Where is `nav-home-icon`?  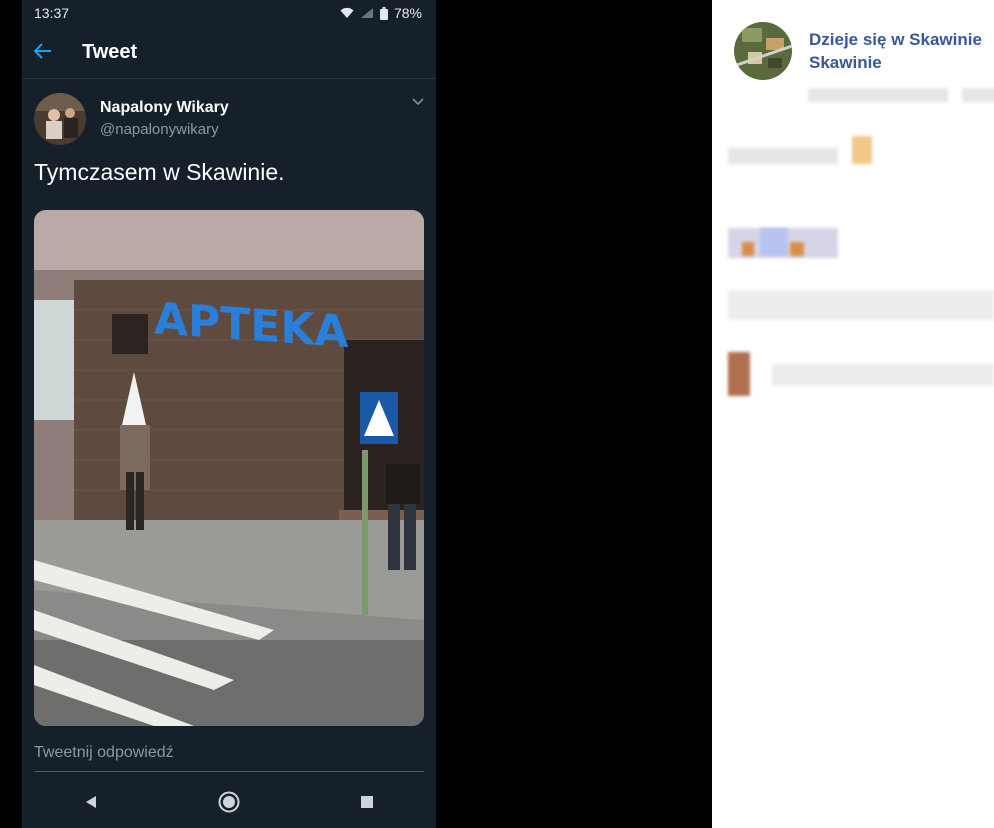 nav-home-icon is located at coordinates (229, 802).